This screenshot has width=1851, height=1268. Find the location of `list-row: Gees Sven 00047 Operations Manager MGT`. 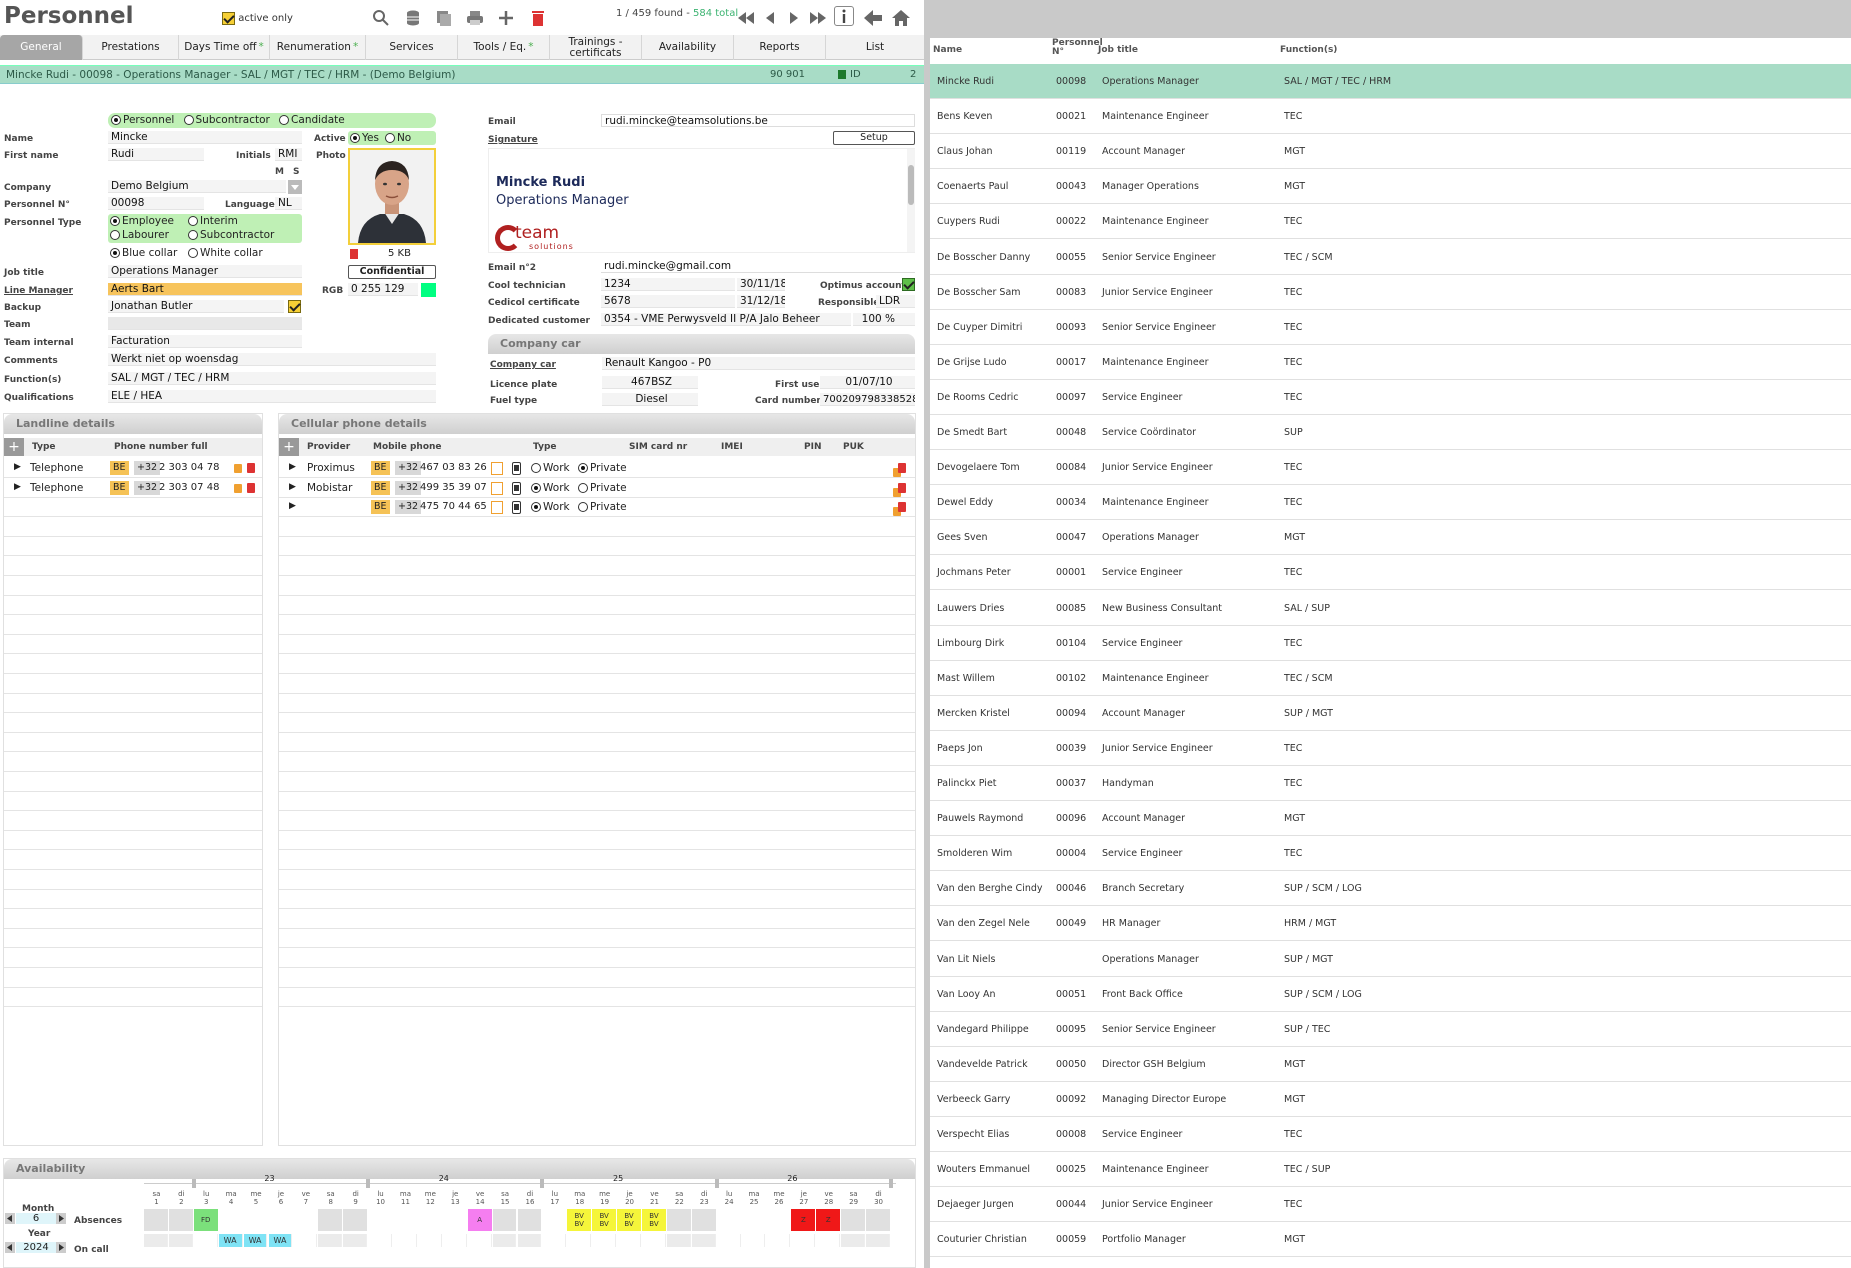

list-row: Gees Sven 00047 Operations Manager MGT is located at coordinates (1390, 538).